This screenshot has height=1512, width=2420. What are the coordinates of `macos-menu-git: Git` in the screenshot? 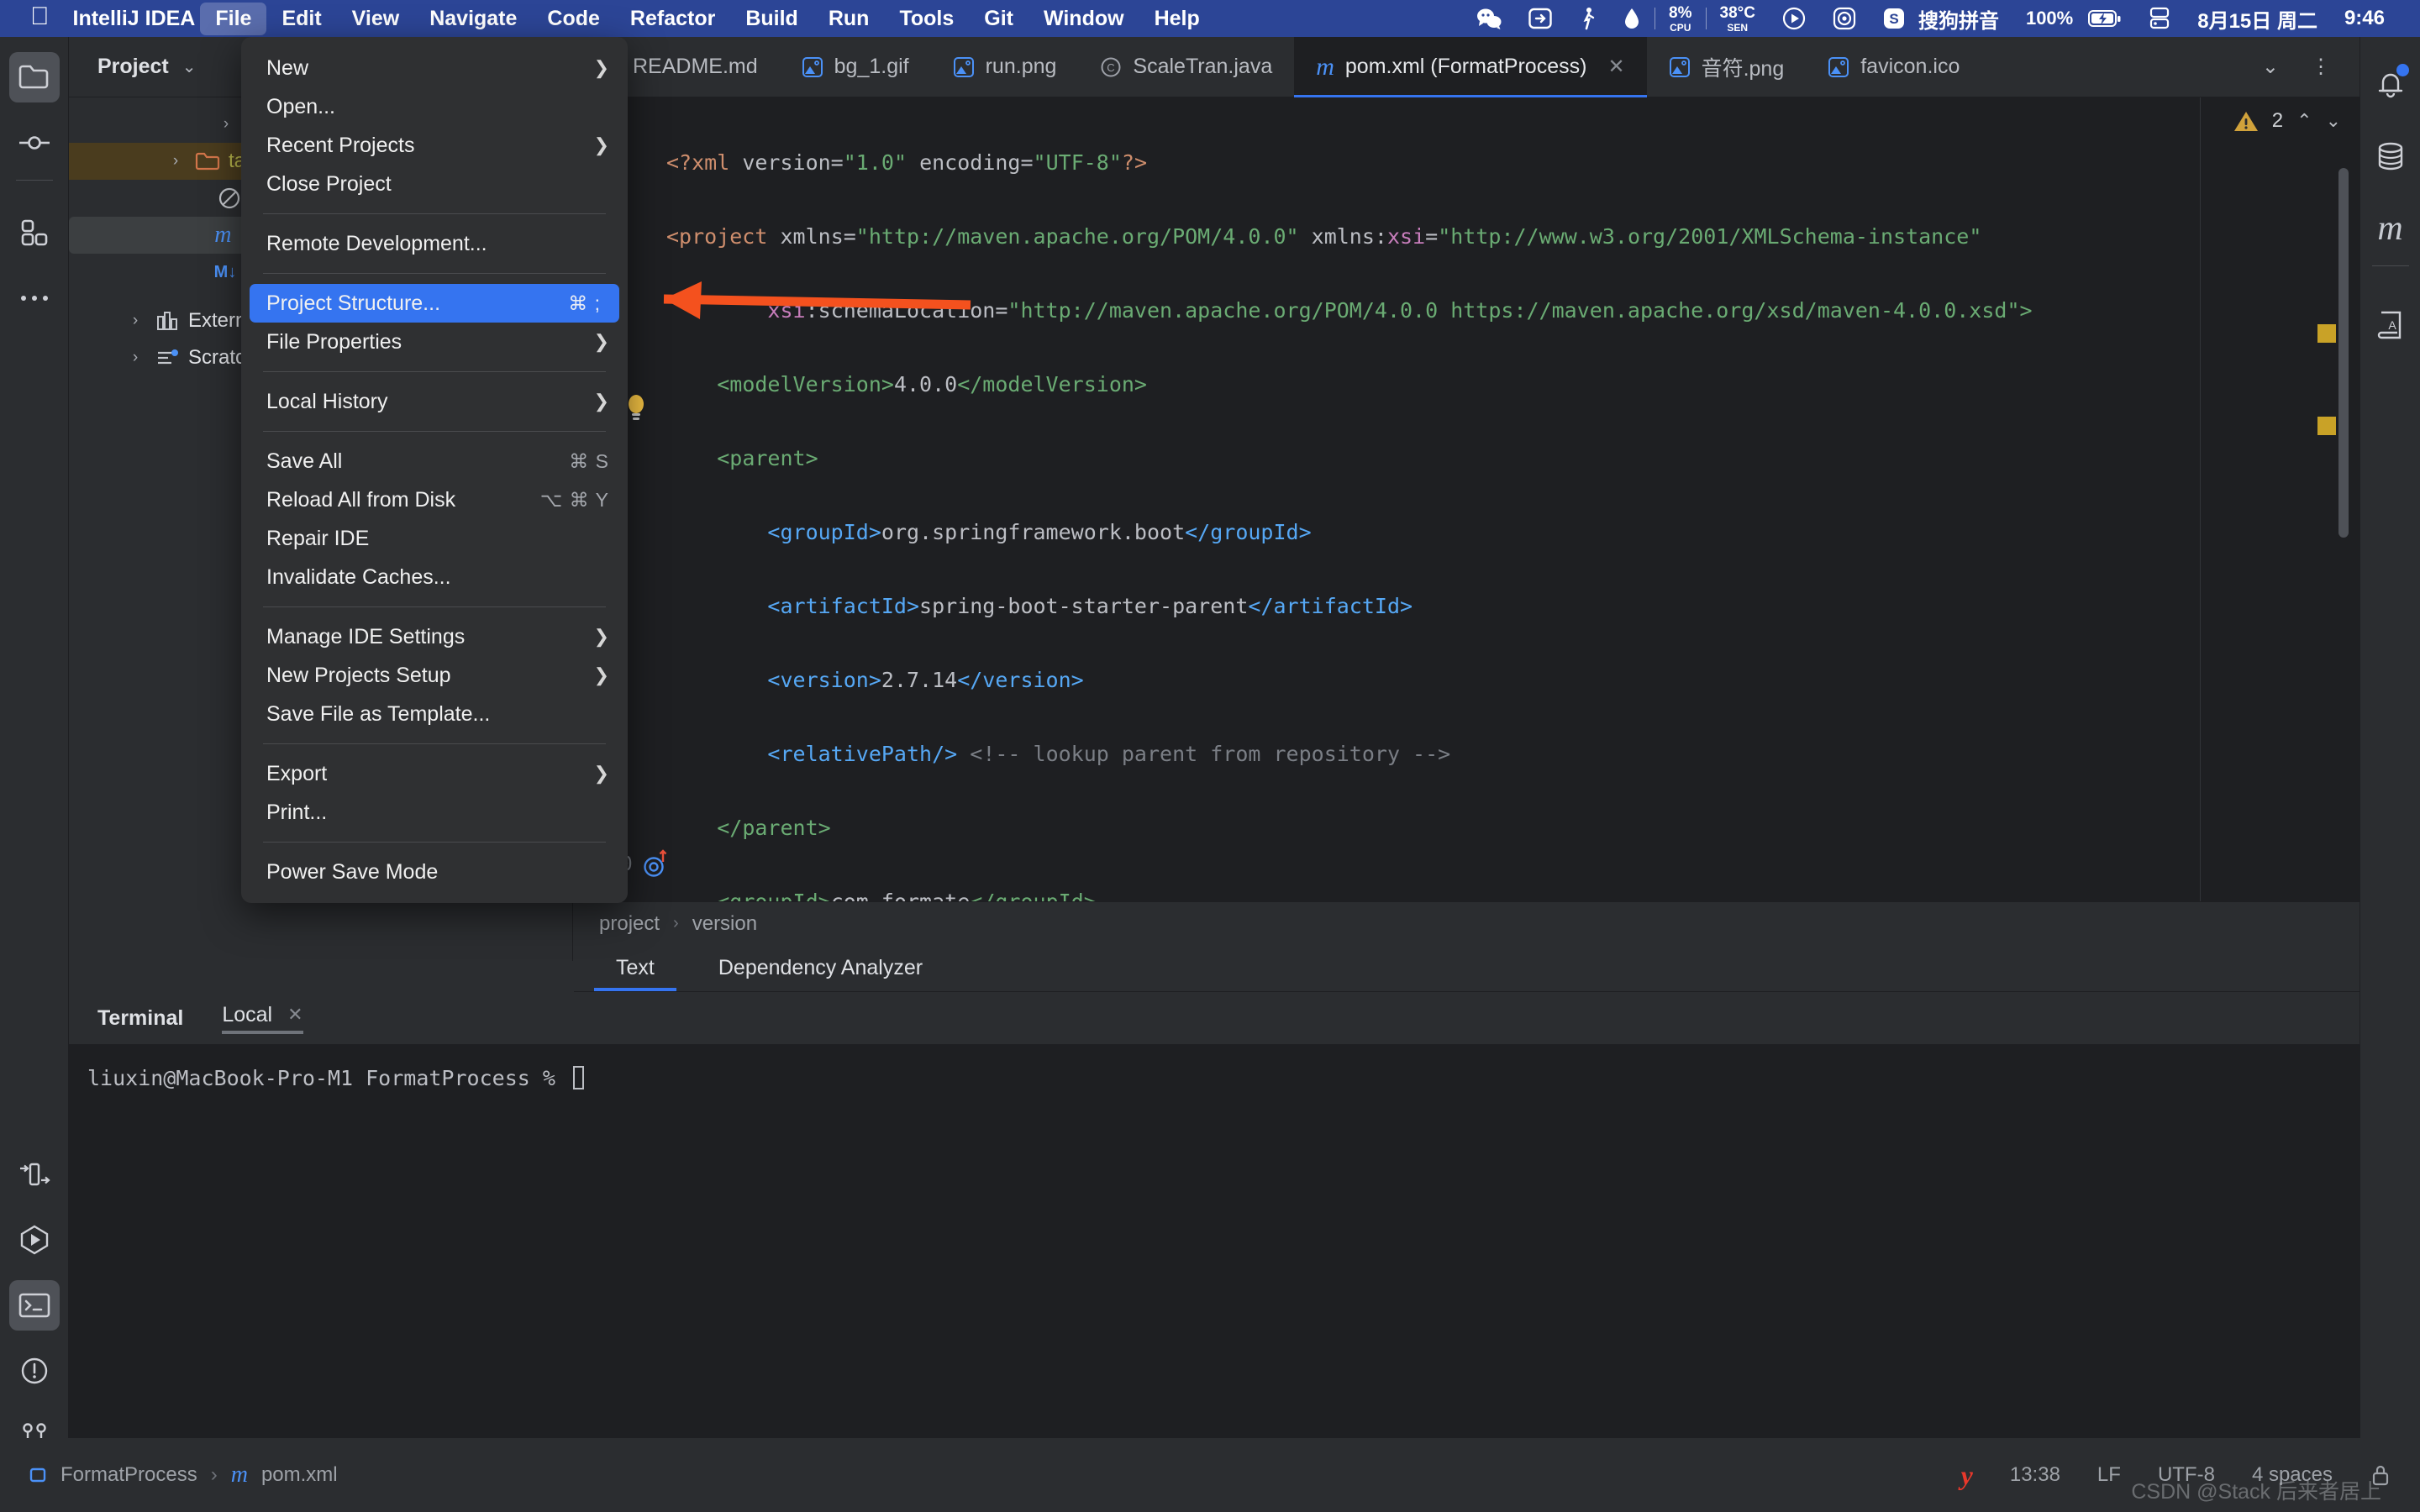 It's located at (998, 19).